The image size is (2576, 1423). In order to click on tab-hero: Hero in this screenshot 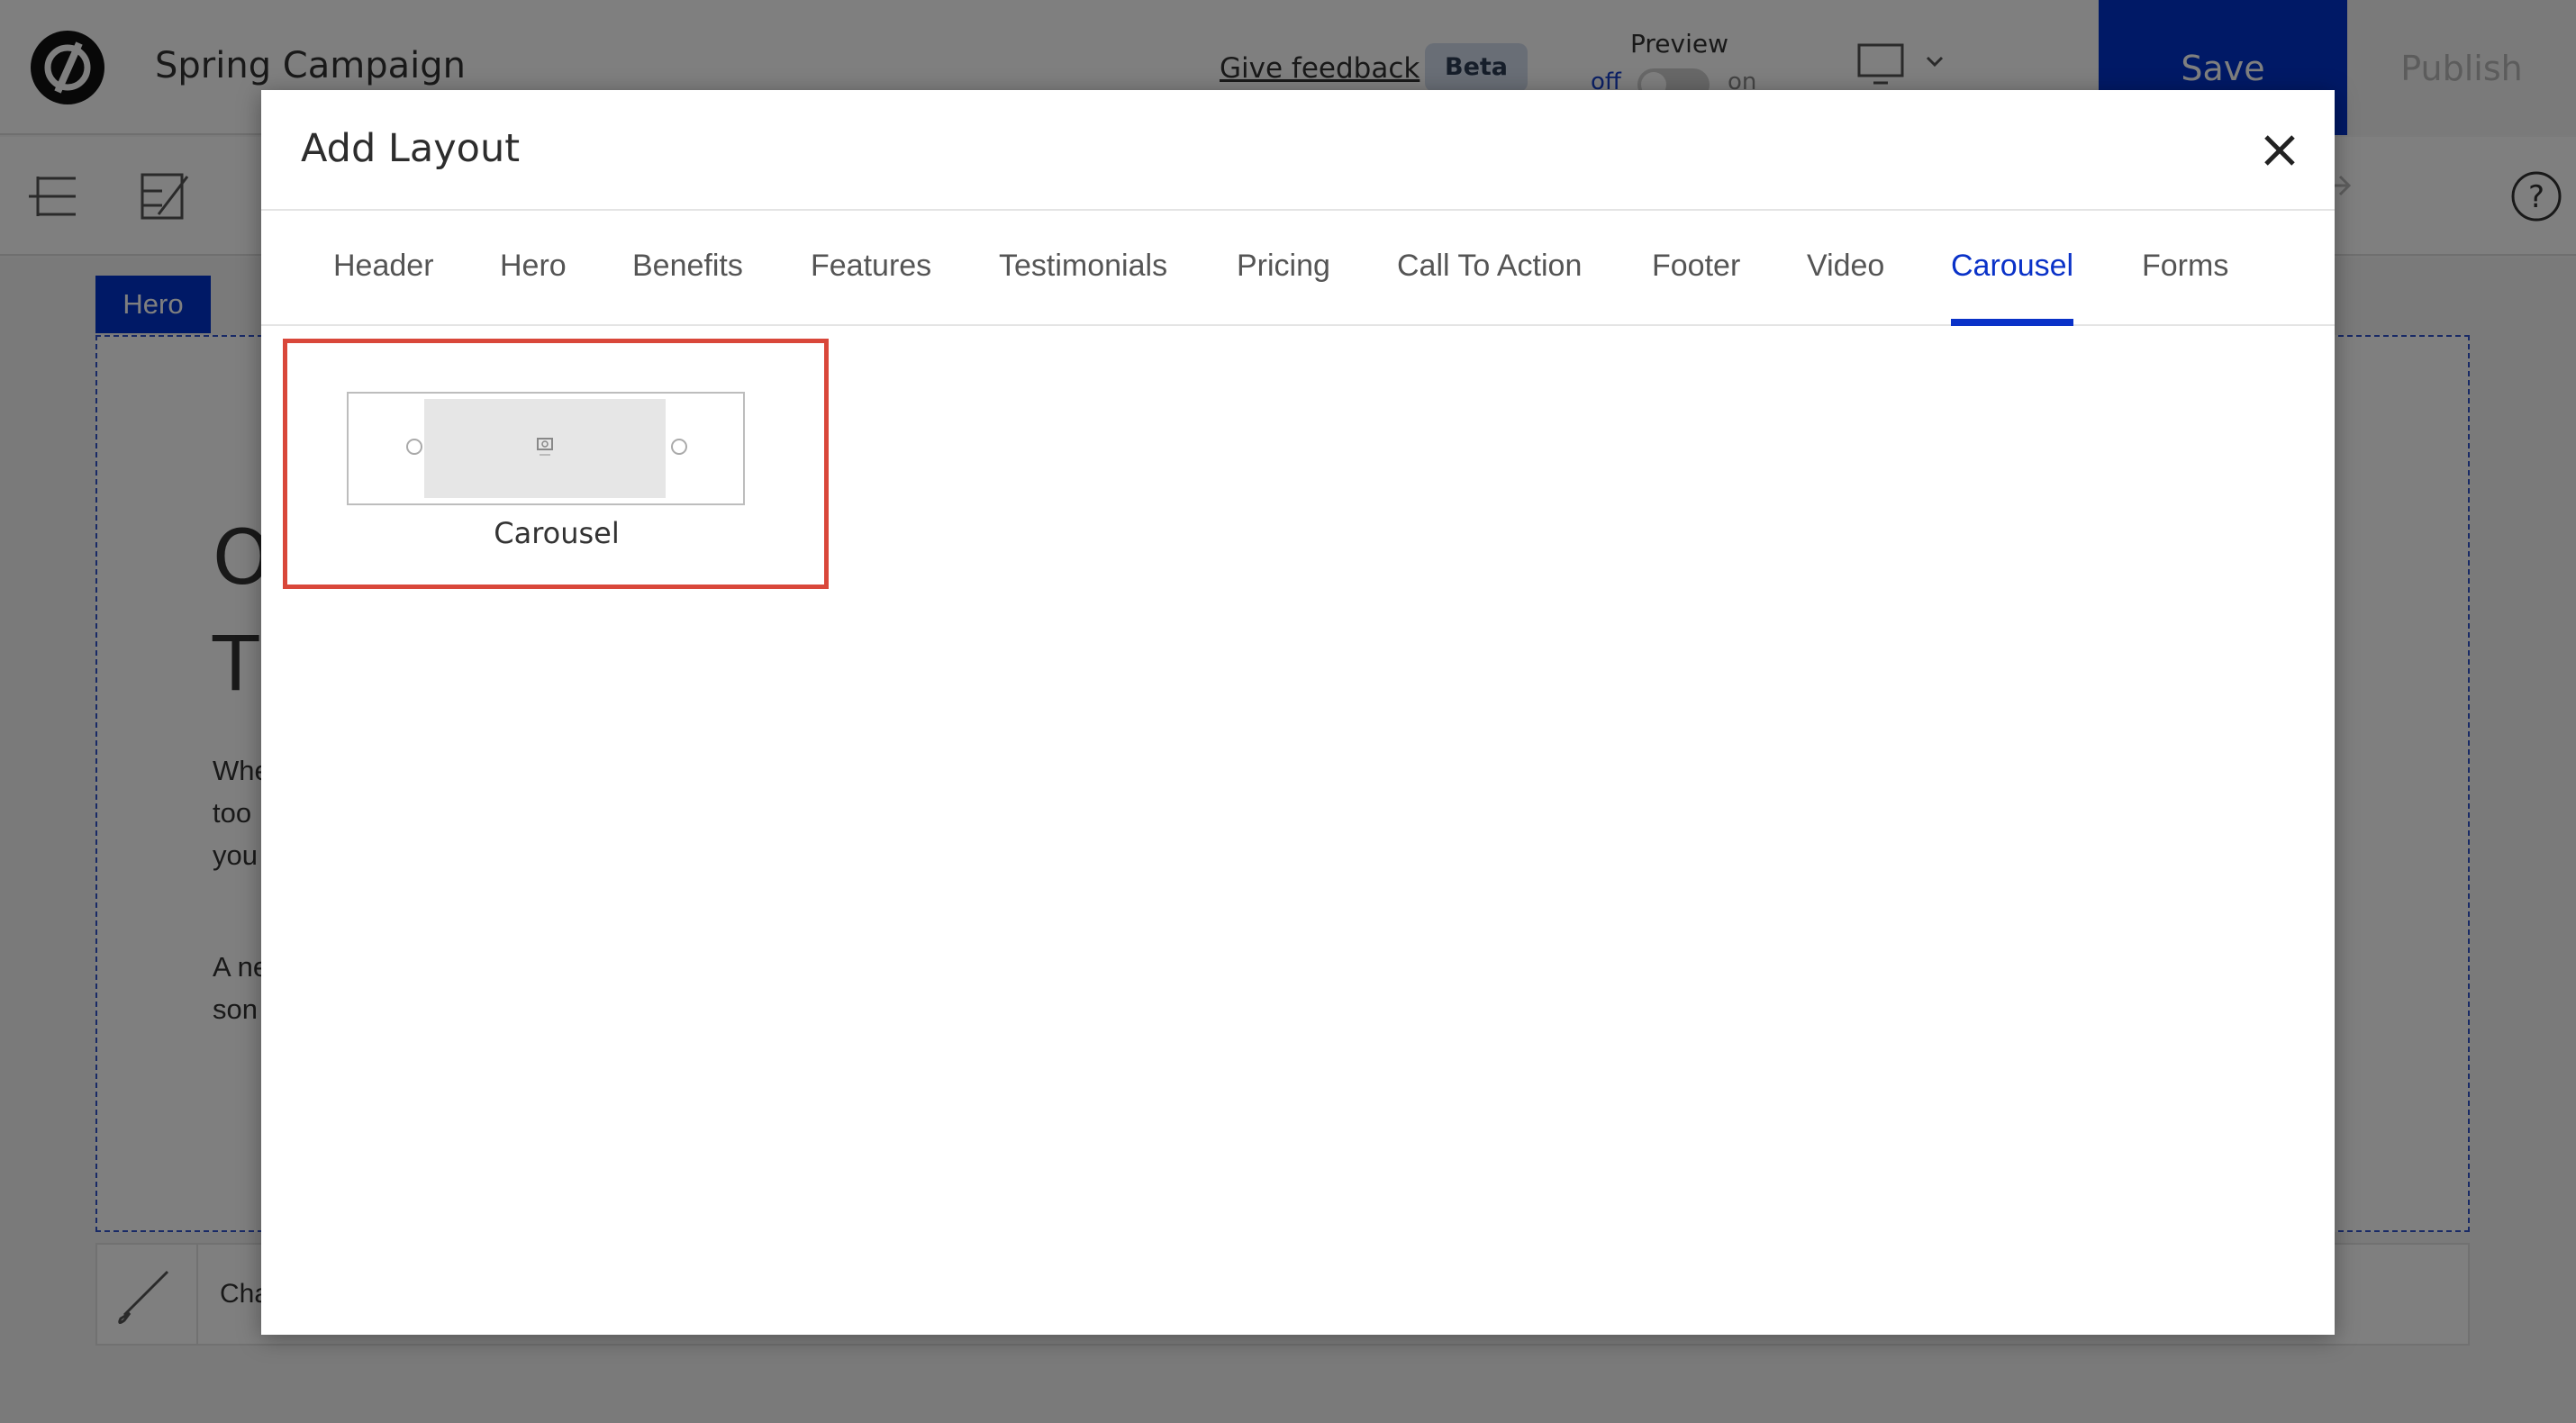, I will do `click(533, 287)`.